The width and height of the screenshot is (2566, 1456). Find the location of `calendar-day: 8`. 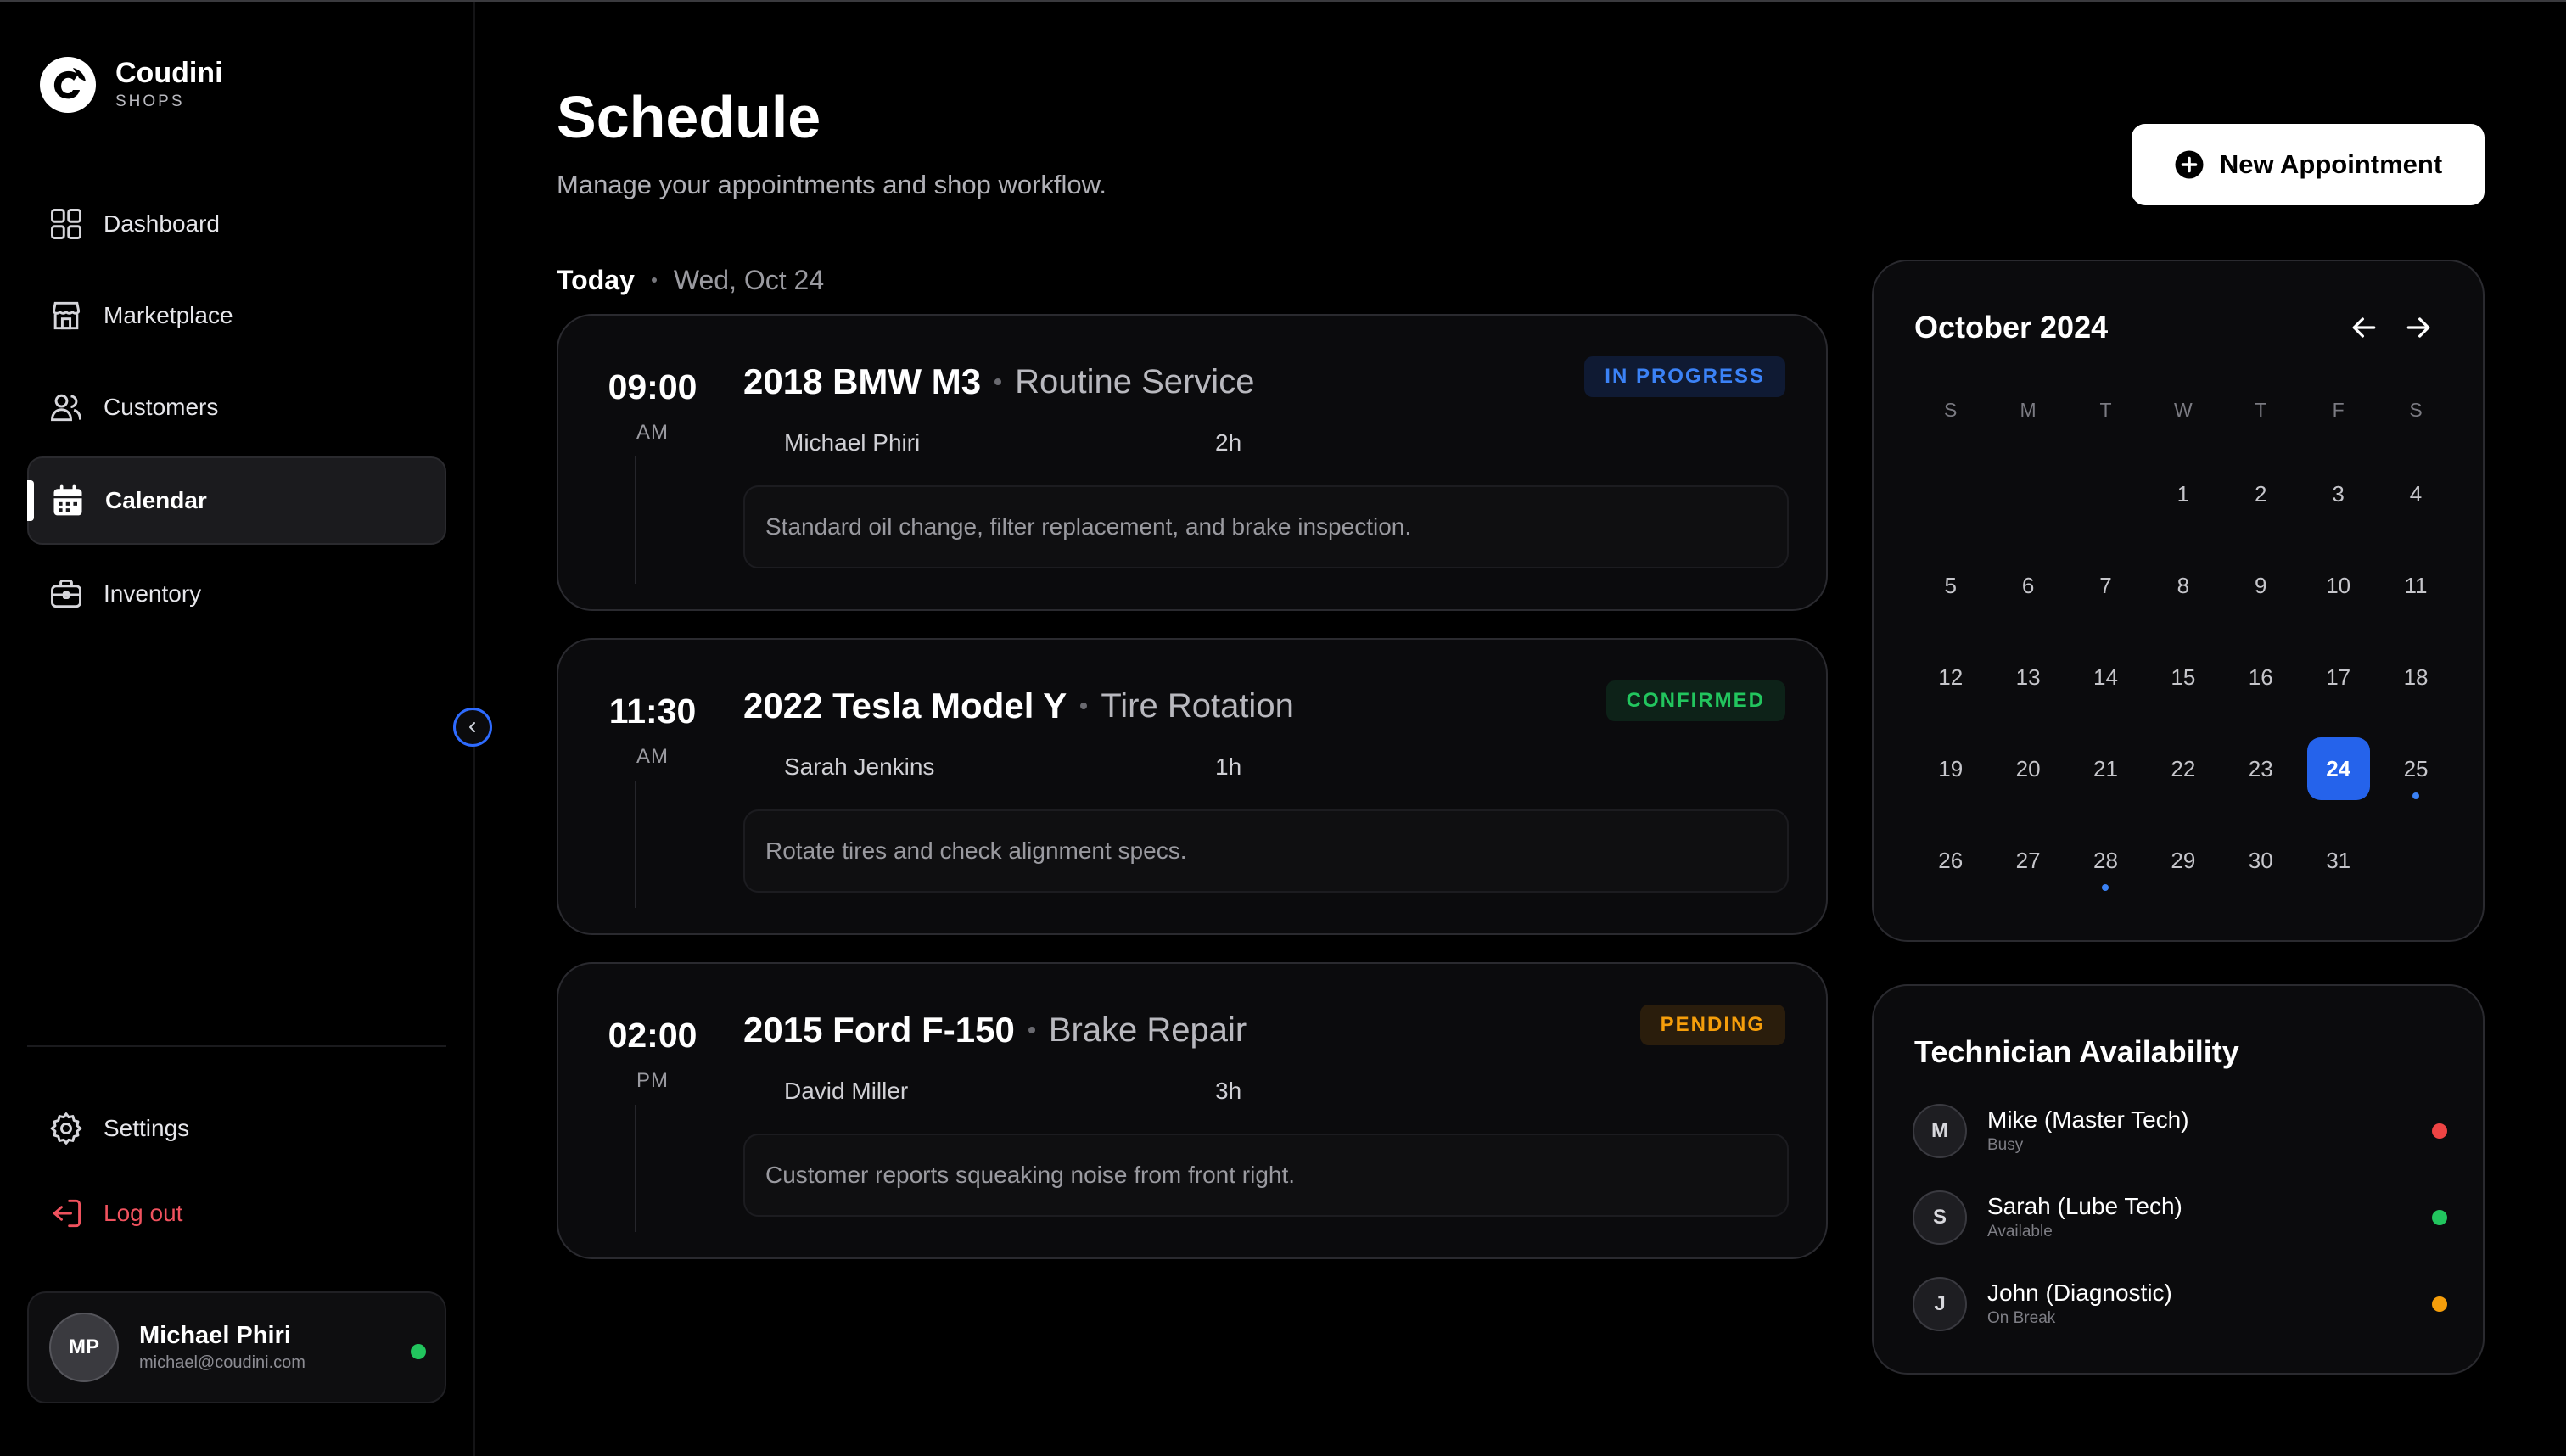

calendar-day: 8 is located at coordinates (2182, 585).